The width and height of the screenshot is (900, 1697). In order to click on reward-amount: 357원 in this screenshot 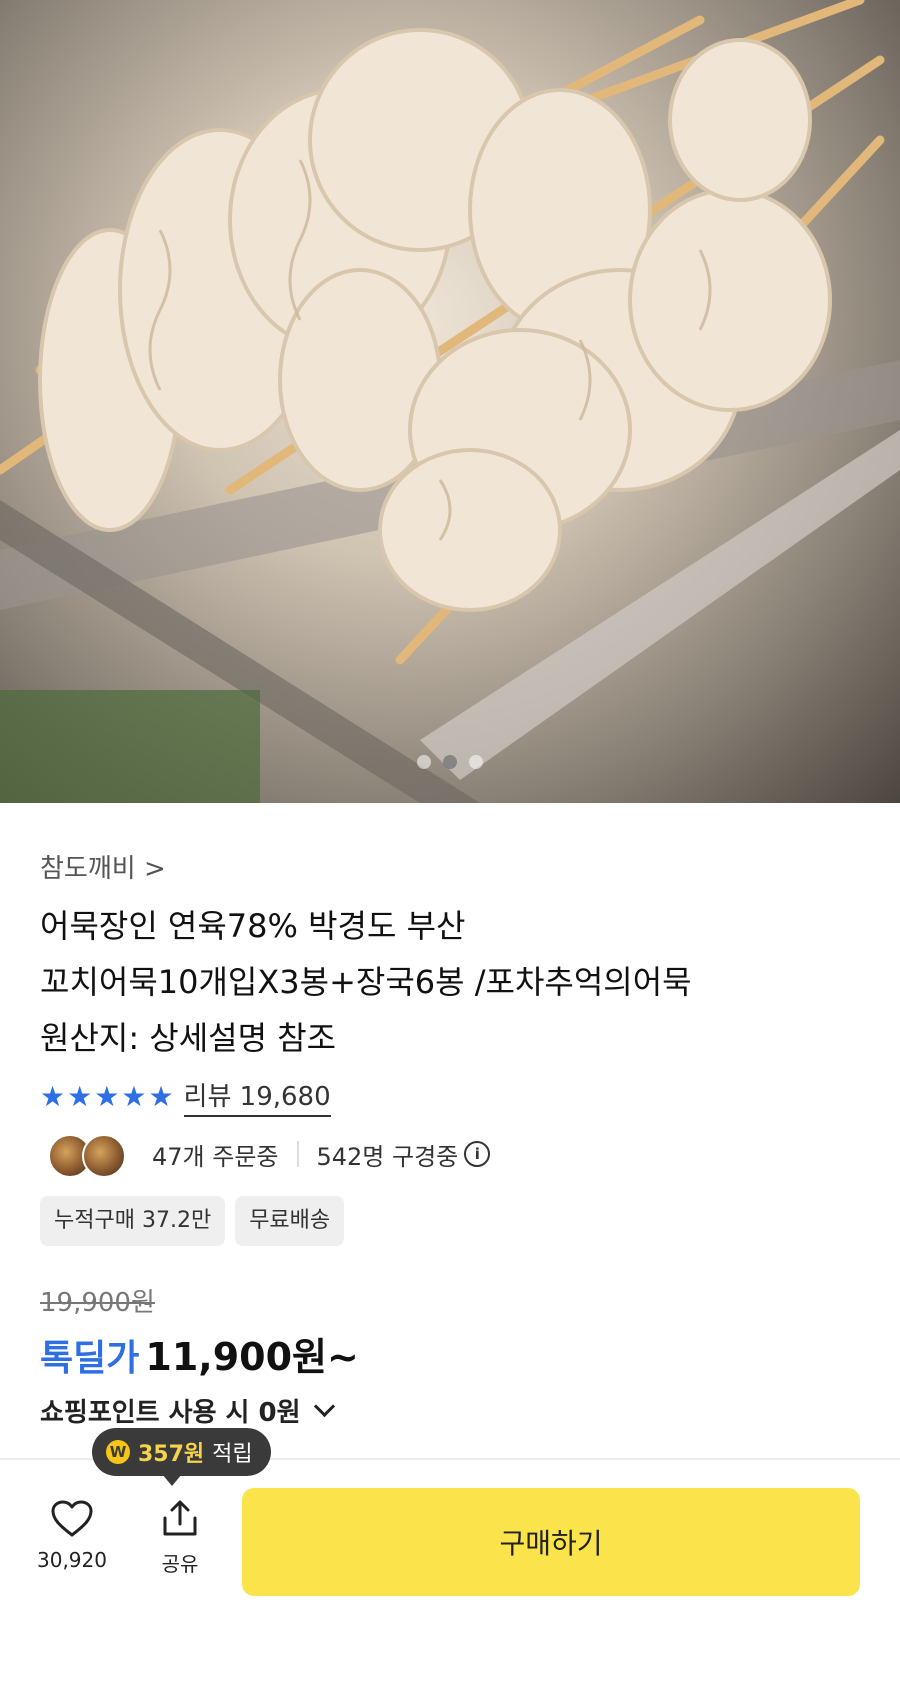, I will do `click(171, 1454)`.